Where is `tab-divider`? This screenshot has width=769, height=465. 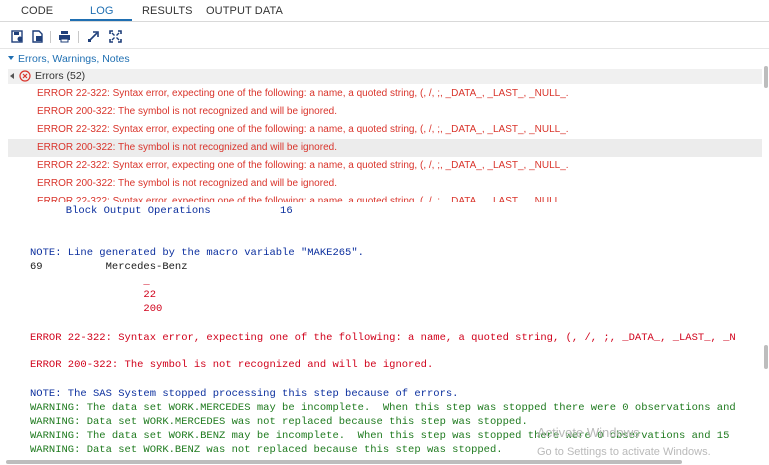 tab-divider is located at coordinates (384, 21).